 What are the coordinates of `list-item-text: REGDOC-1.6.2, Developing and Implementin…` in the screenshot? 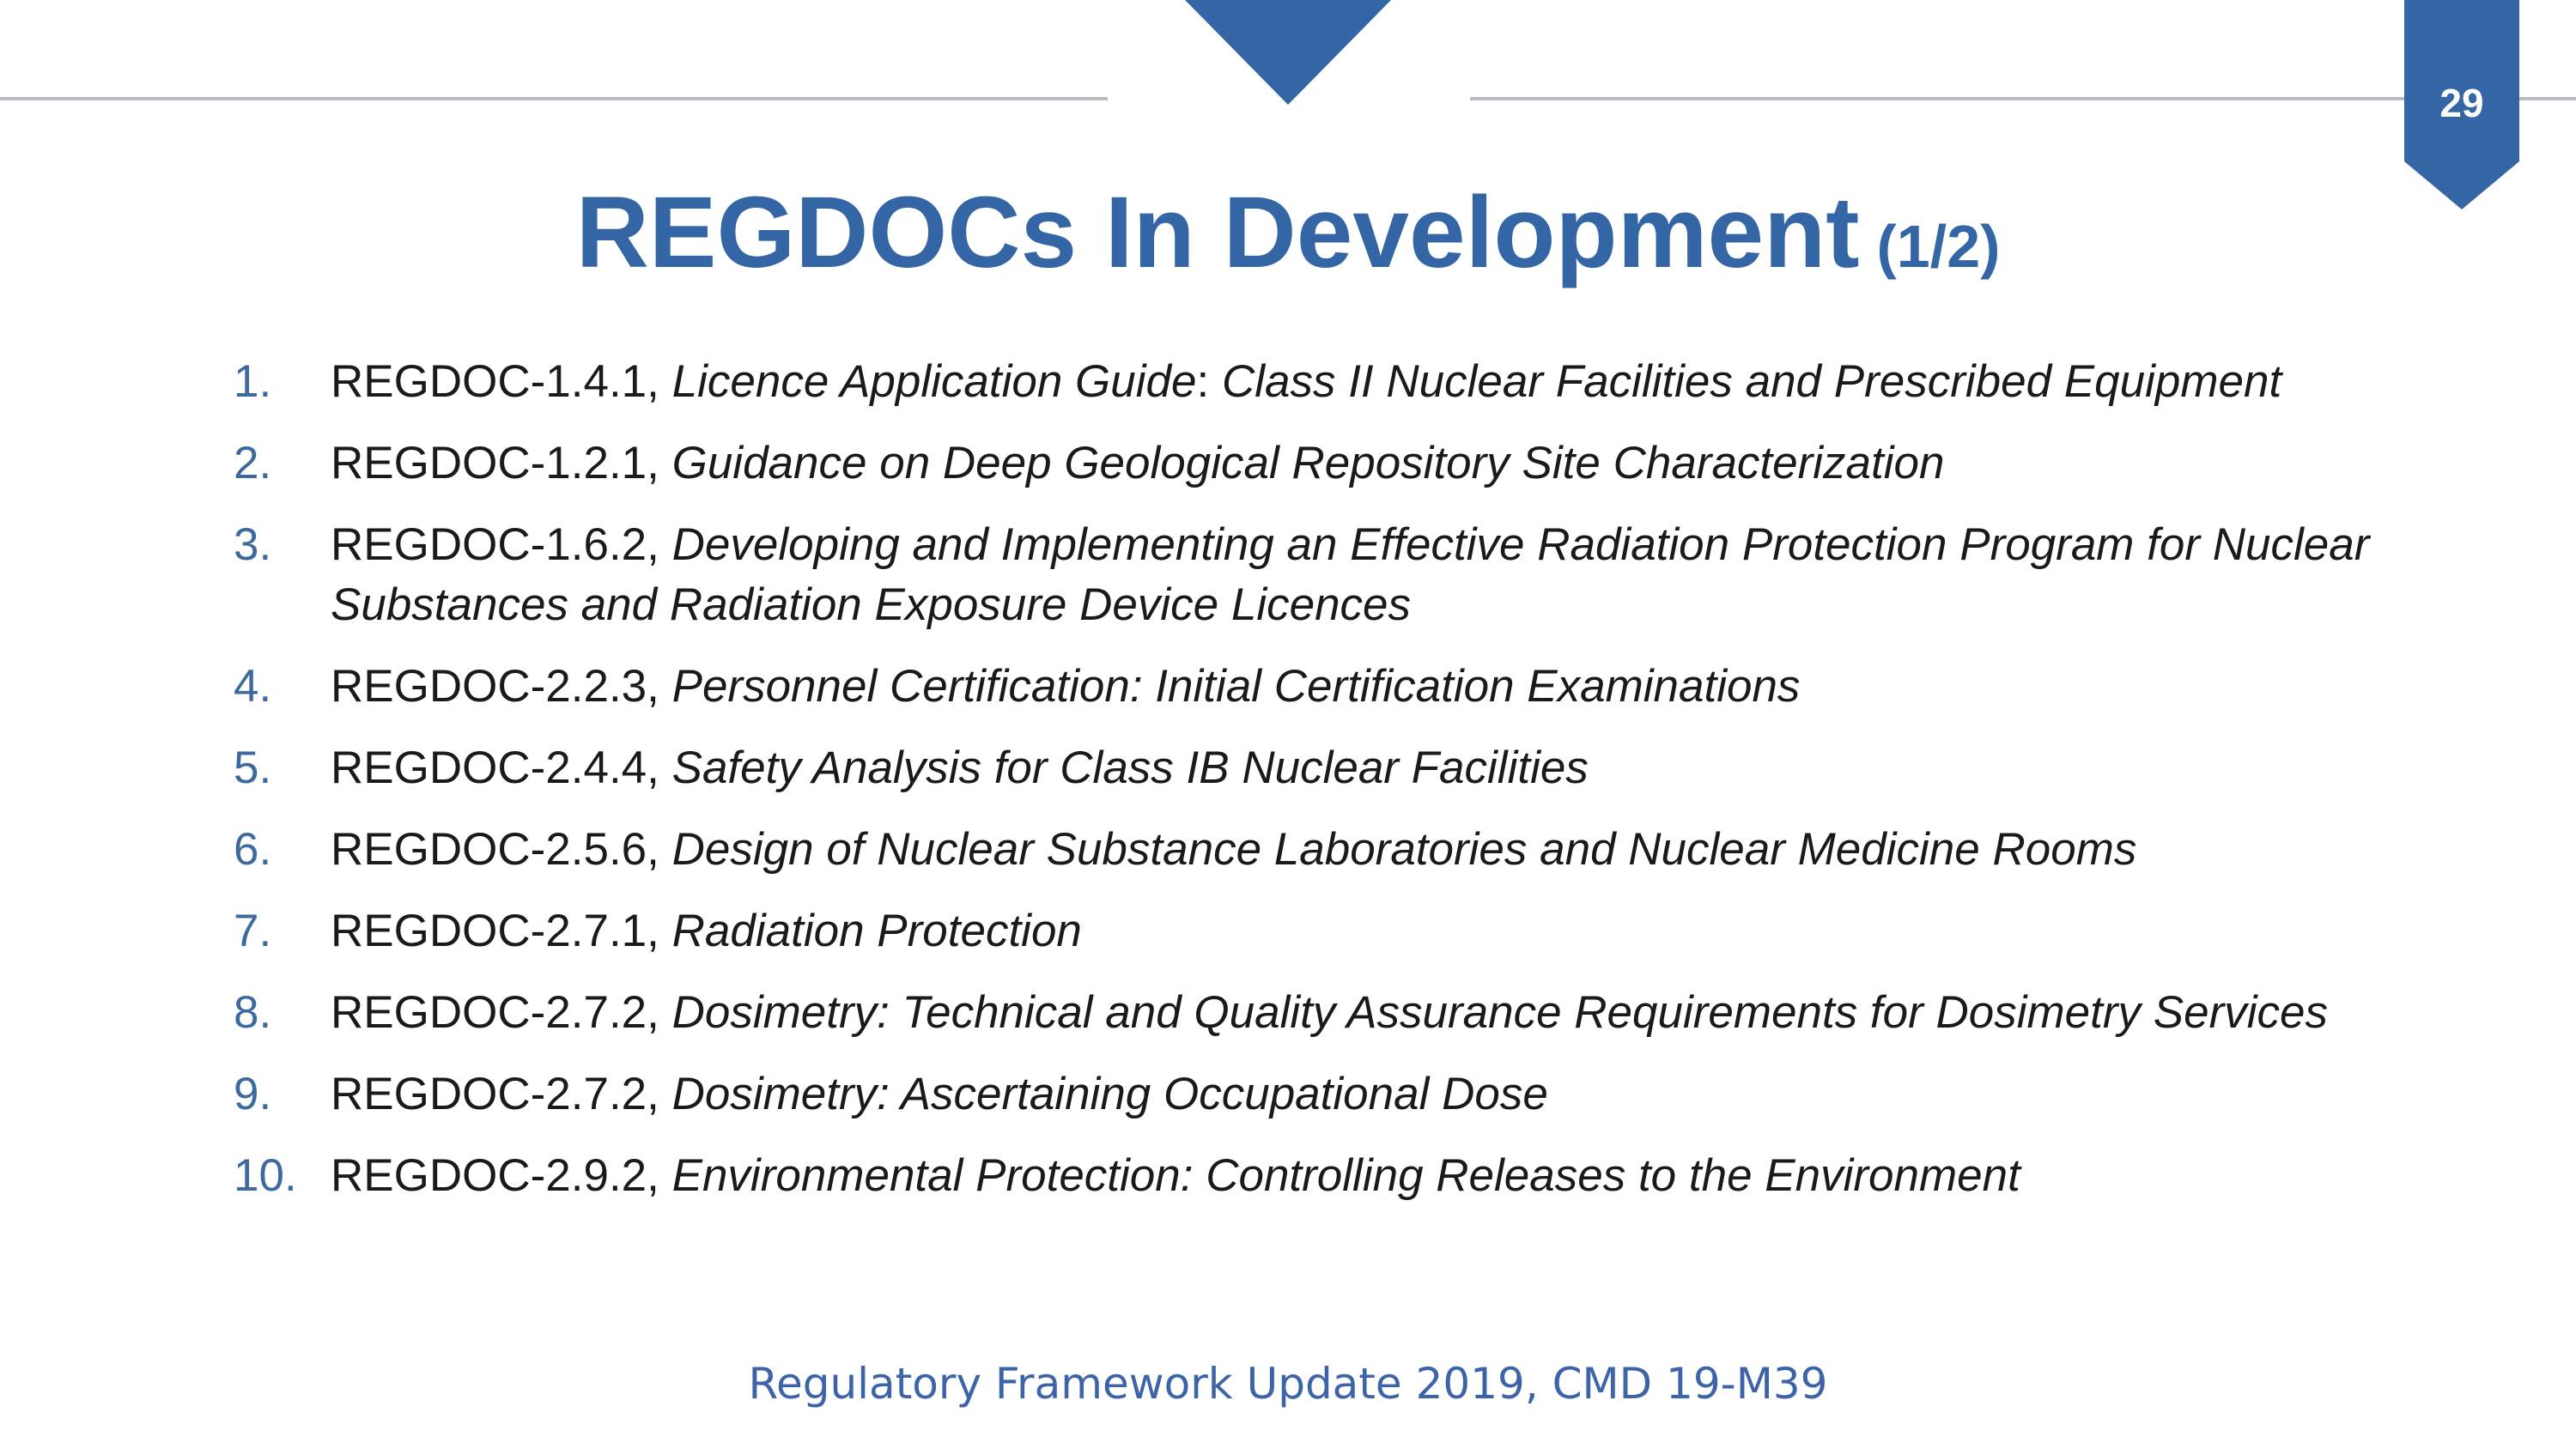 It's located at (1382, 575).